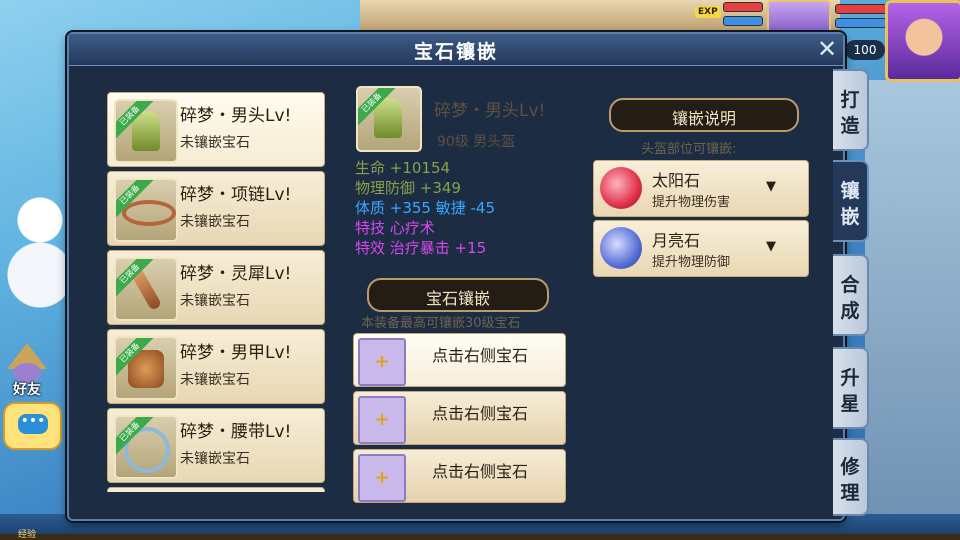 This screenshot has width=960, height=540. Describe the element at coordinates (421, 248) in the screenshot. I see `stat-line: 特效 治疗暴击 +15` at that location.